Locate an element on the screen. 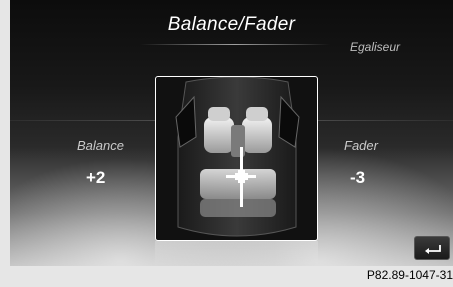 Image resolution: width=453 pixels, height=287 pixels. back-button is located at coordinates (432, 248).